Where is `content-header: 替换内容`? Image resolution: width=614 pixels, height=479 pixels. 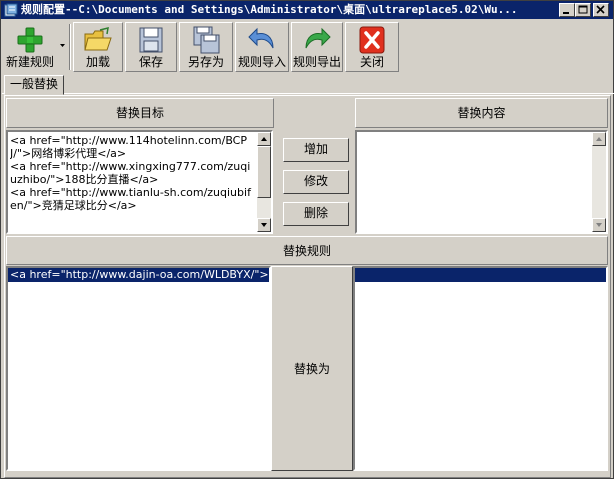 content-header: 替换内容 is located at coordinates (481, 113).